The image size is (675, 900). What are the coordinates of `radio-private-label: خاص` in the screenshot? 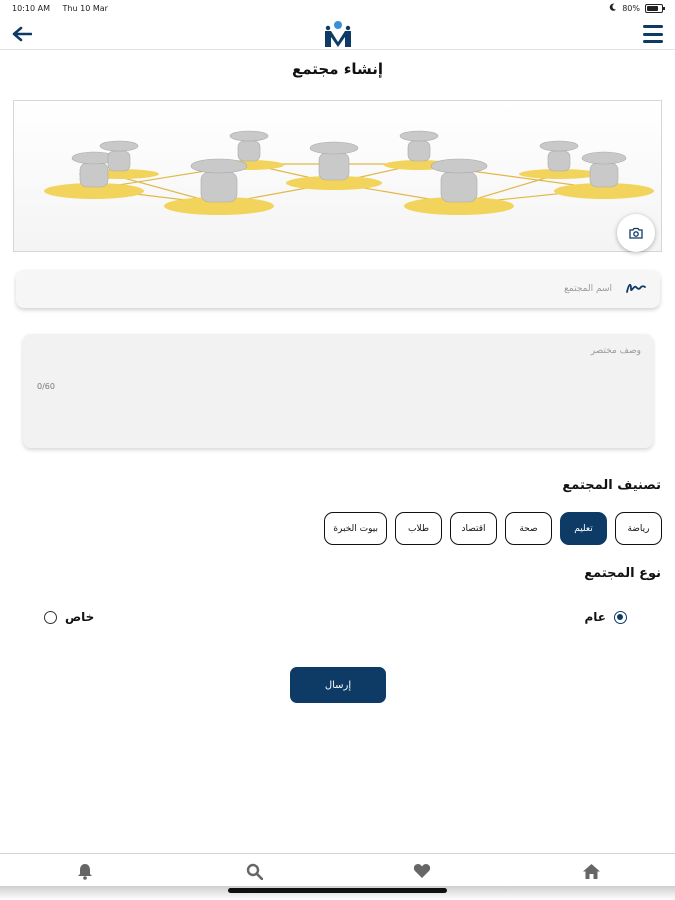 It's located at (80, 617).